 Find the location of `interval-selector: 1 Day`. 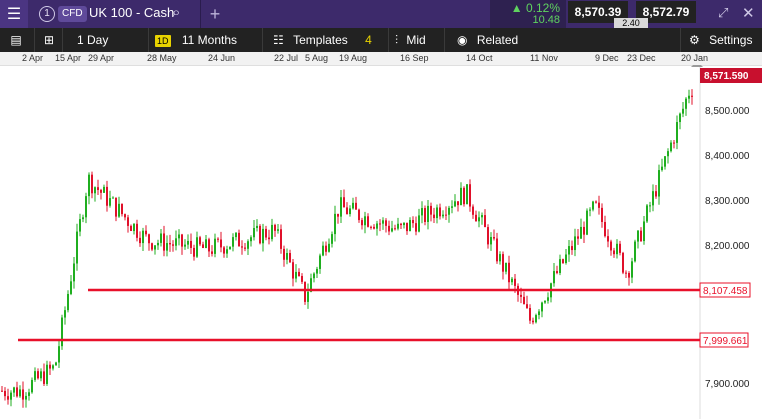

interval-selector: 1 Day is located at coordinates (105, 40).